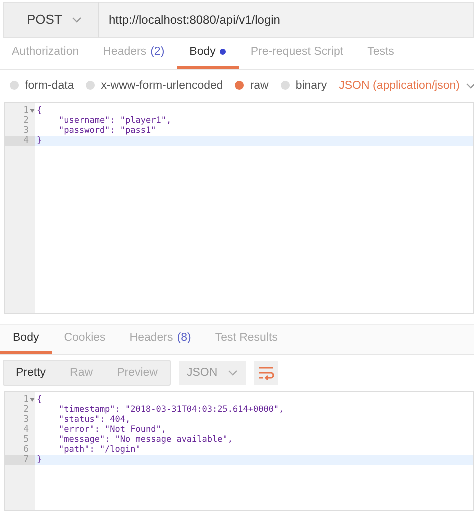 This screenshot has width=474, height=511. What do you see at coordinates (26, 449) in the screenshot?
I see `line-number: 6` at bounding box center [26, 449].